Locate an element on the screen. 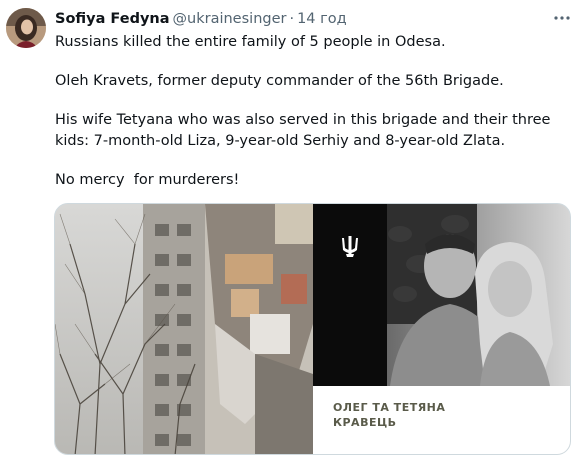 Image resolution: width=581 pixels, height=463 pixels. more-button is located at coordinates (562, 19).